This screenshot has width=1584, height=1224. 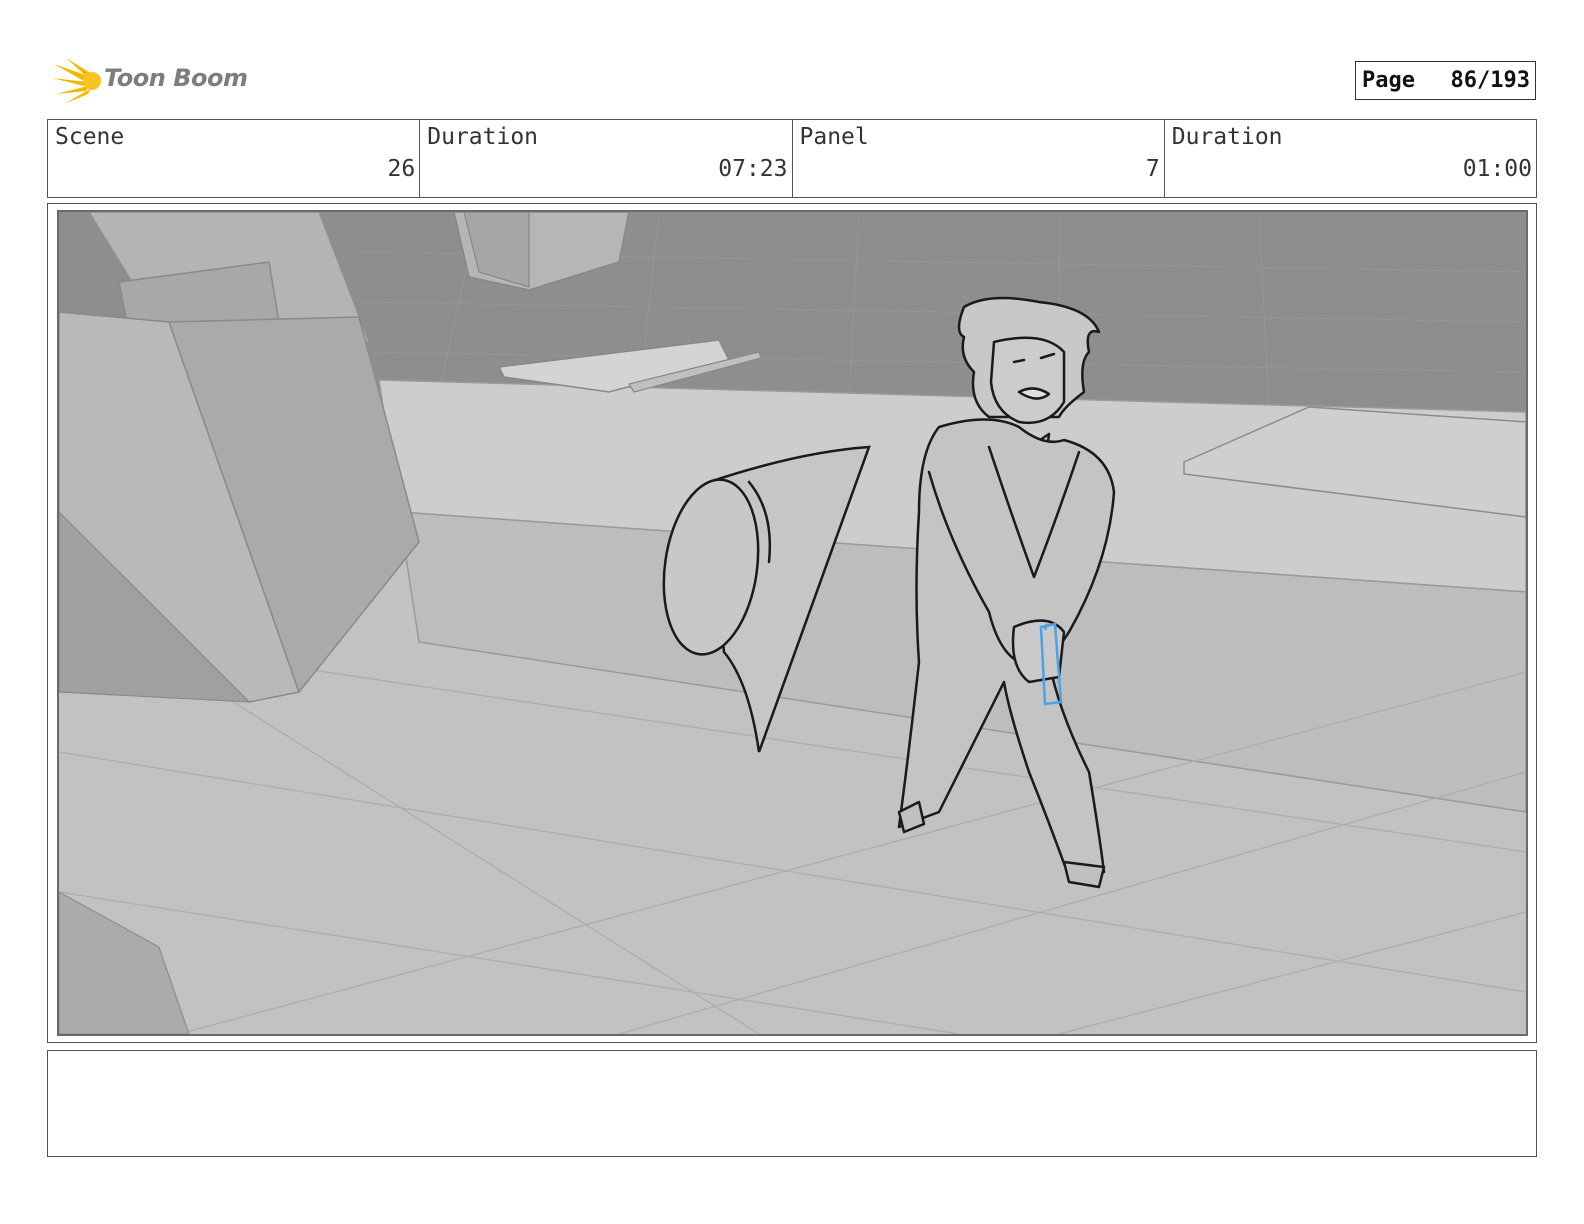 What do you see at coordinates (1227, 137) in the screenshot?
I see `panel-duration-label: Duration` at bounding box center [1227, 137].